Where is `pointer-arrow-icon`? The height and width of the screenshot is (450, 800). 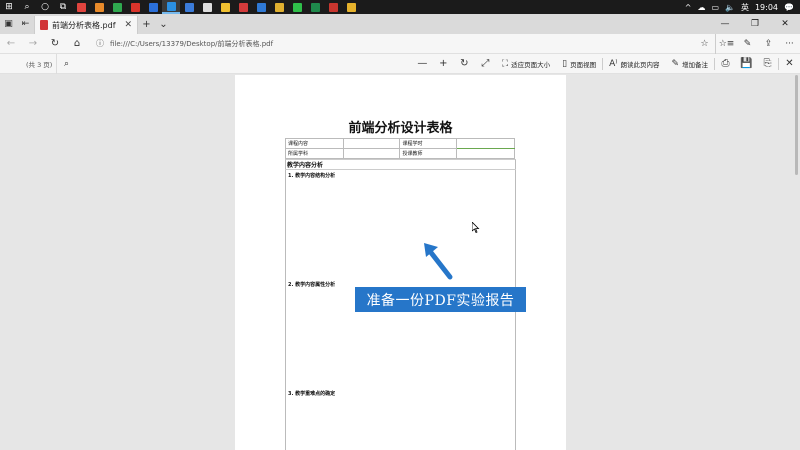
pointer-arrow-icon is located at coordinates (438, 261).